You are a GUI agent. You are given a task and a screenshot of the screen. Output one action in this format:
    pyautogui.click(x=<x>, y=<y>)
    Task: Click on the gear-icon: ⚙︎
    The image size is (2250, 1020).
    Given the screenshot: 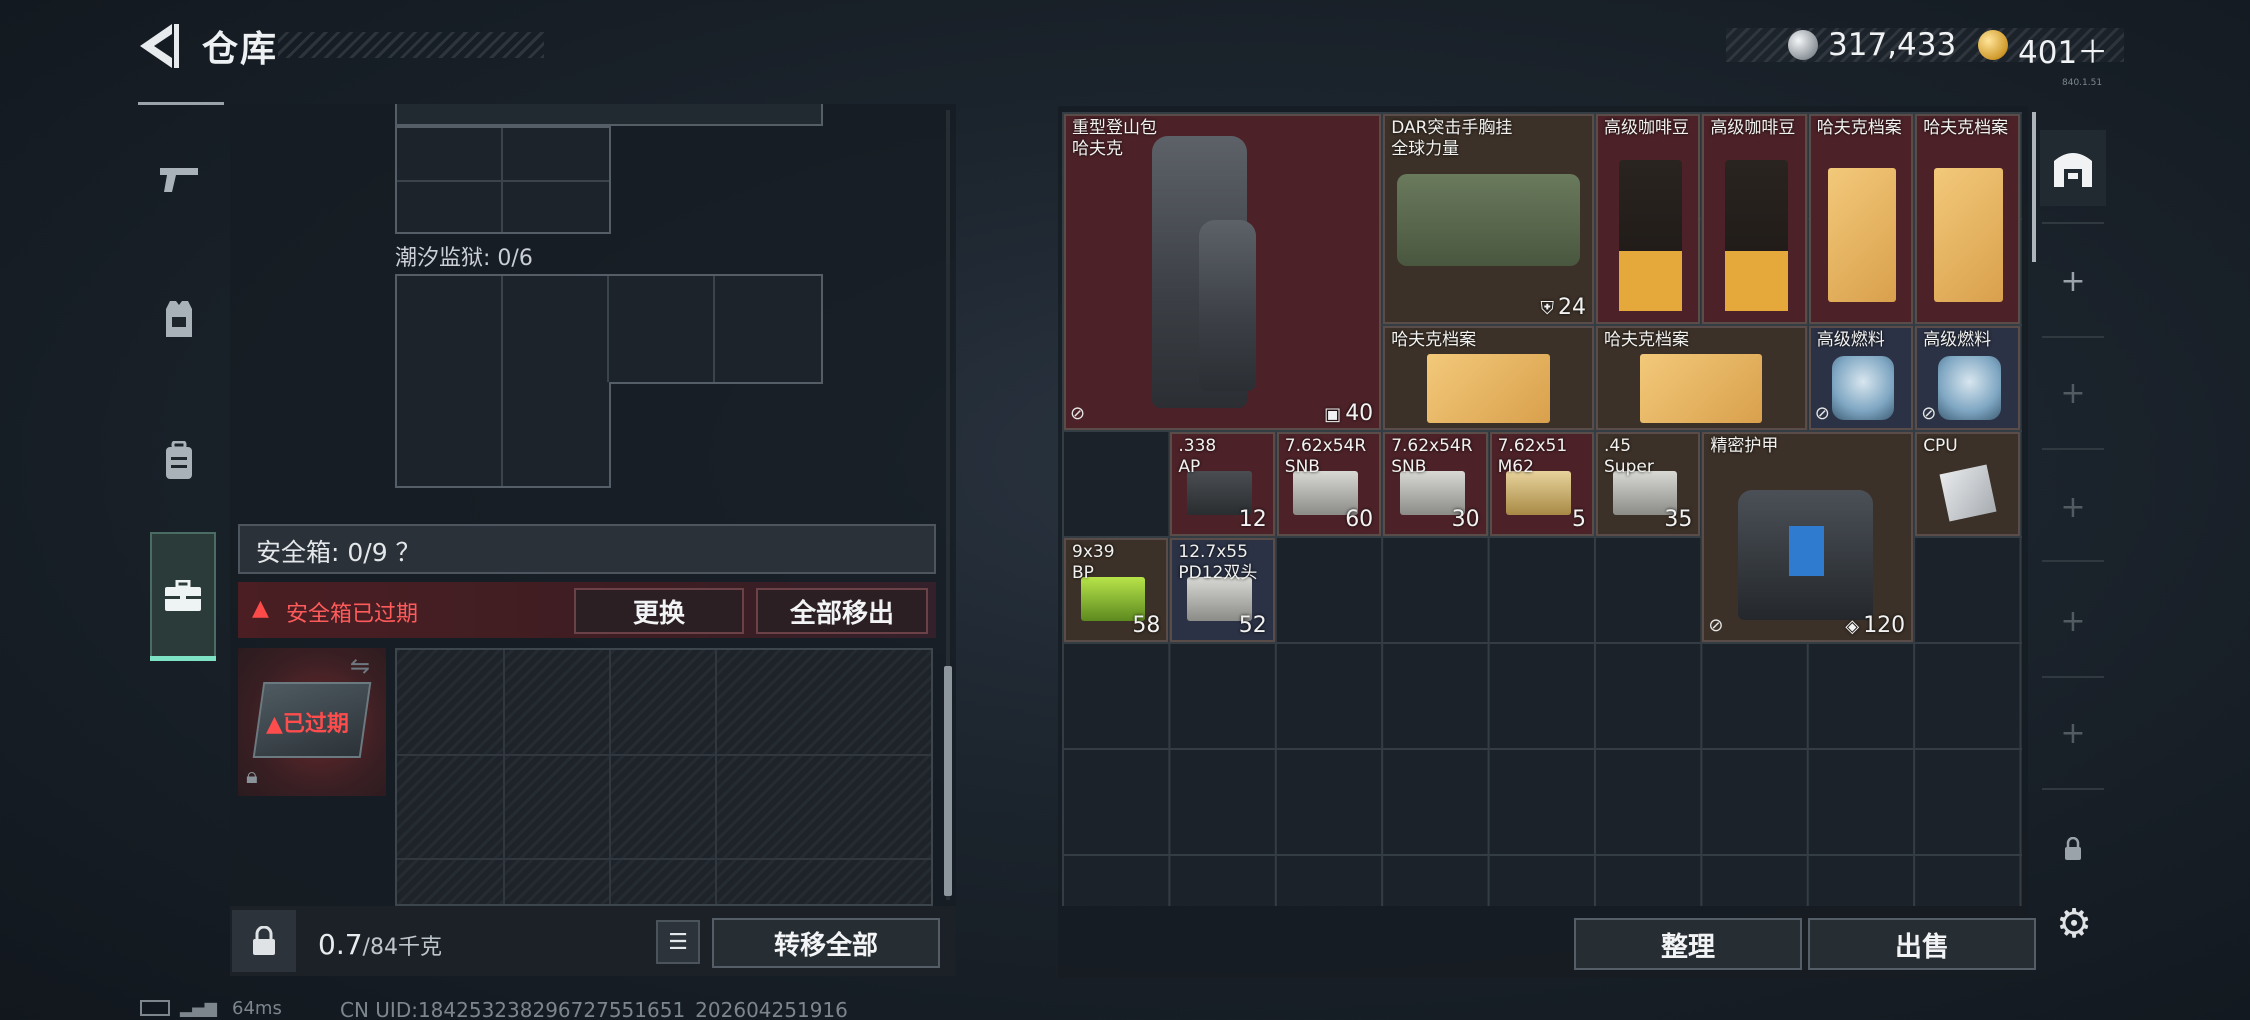 What is the action you would take?
    pyautogui.click(x=2074, y=924)
    